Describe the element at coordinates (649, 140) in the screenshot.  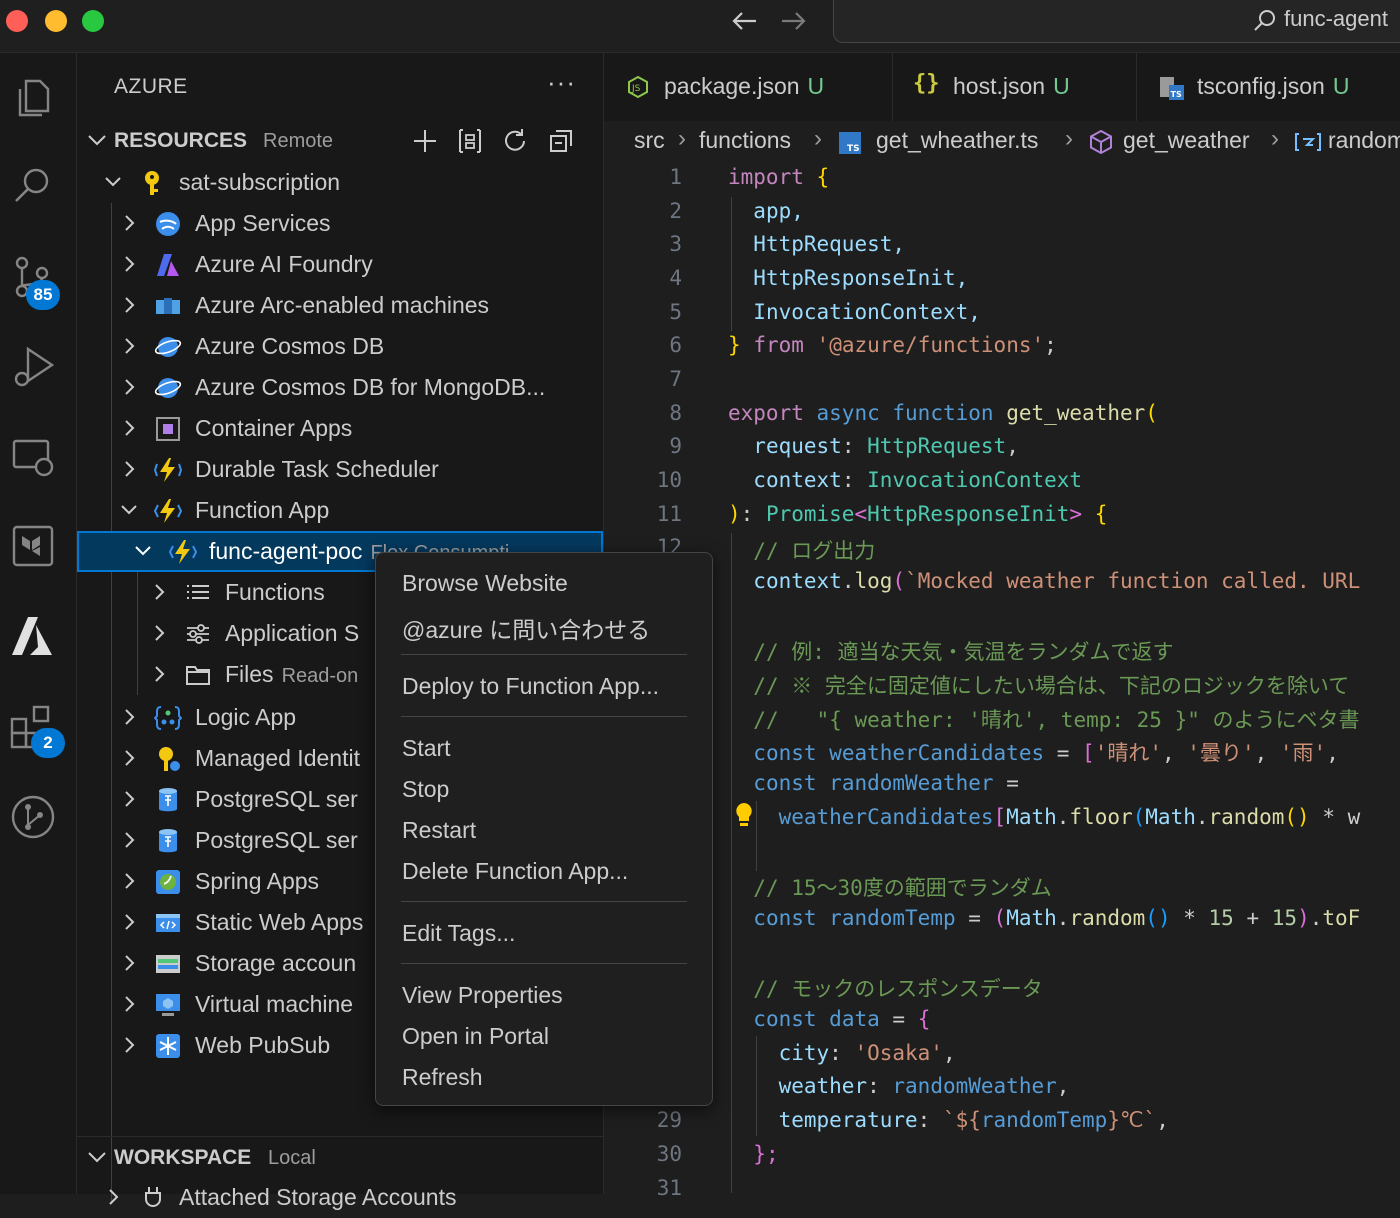
I see `breadcrumb-item: src` at that location.